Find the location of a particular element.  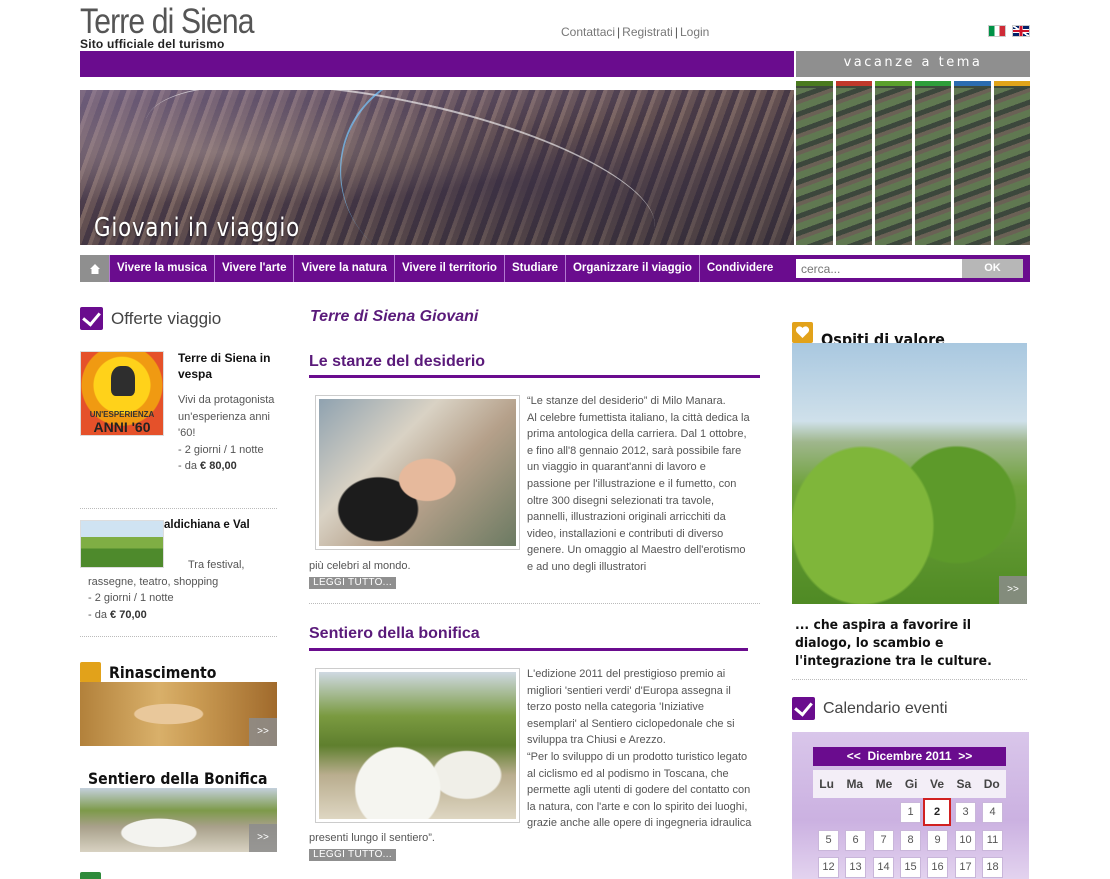

calendar-day: 11 is located at coordinates (992, 840).